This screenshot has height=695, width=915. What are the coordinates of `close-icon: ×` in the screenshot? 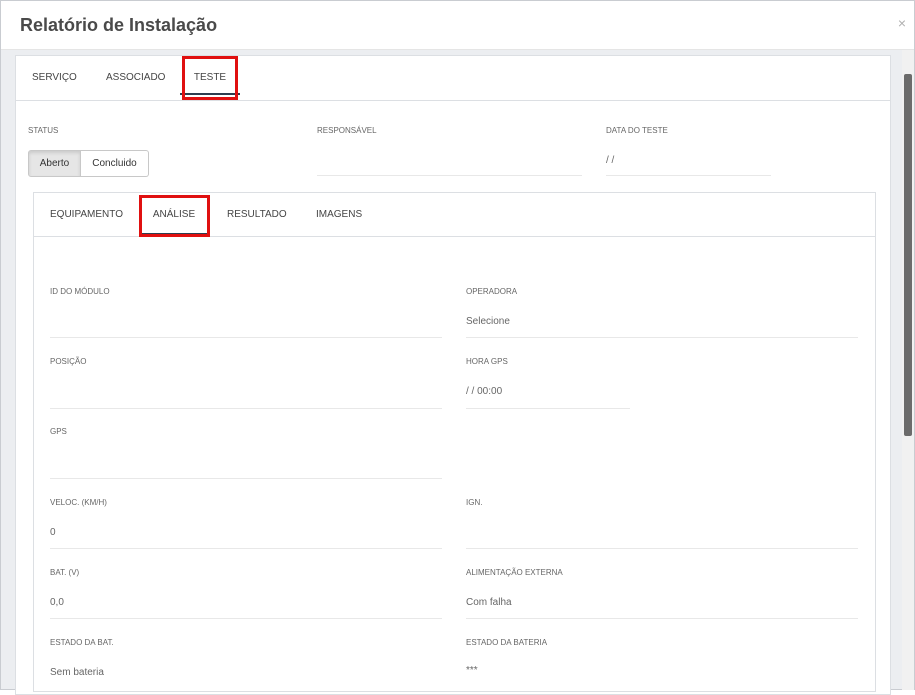 It's located at (902, 23).